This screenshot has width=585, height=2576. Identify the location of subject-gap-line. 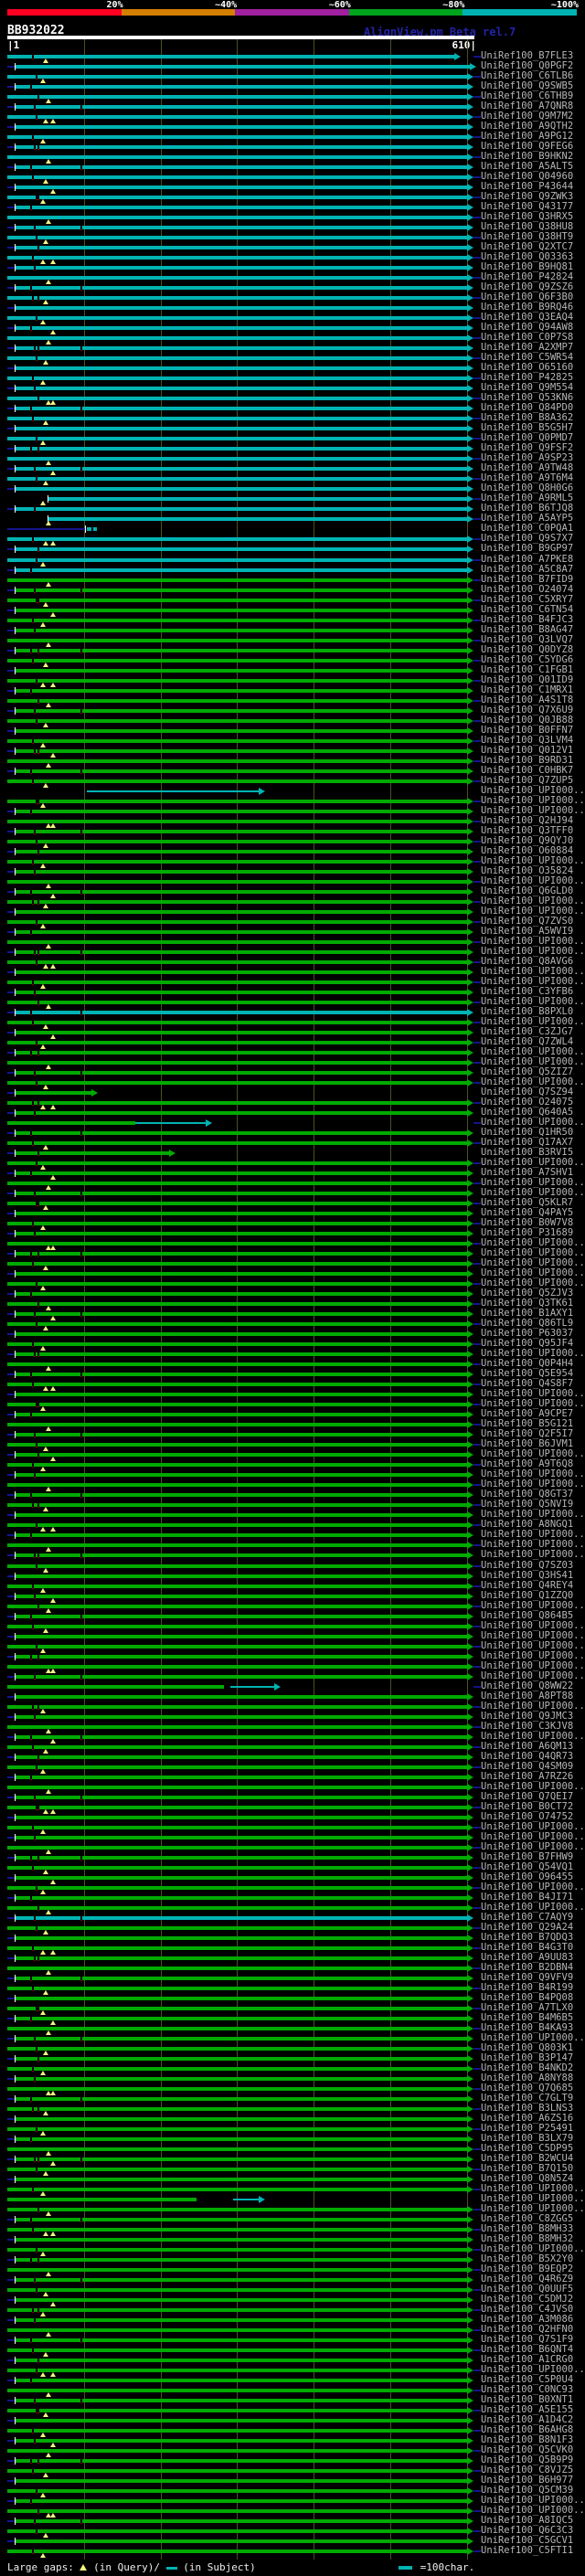
(252, 1687).